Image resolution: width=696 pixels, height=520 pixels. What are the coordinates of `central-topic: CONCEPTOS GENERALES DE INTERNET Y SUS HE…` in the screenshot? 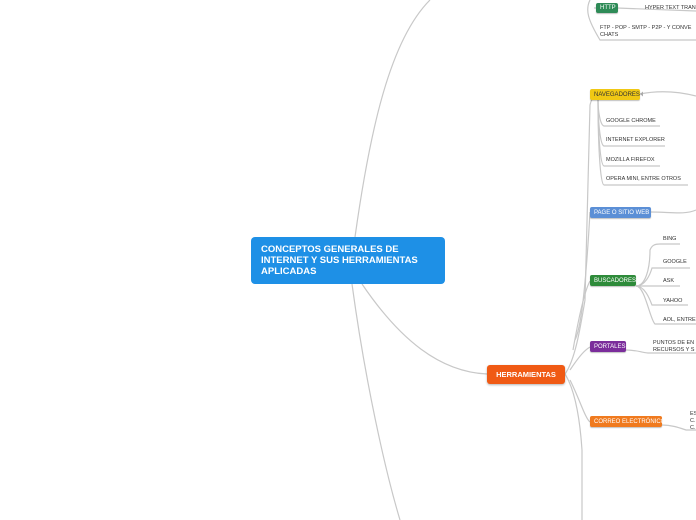 It's located at (348, 260).